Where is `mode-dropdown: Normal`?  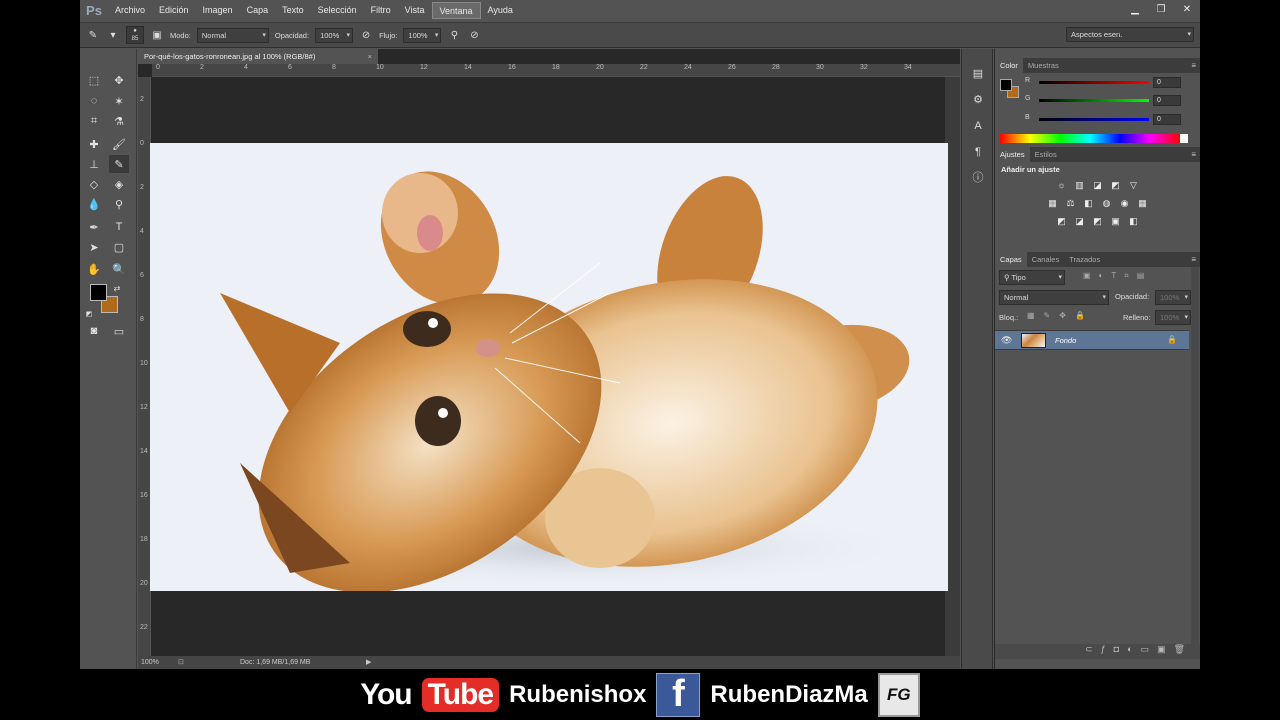
mode-dropdown: Normal is located at coordinates (232, 35).